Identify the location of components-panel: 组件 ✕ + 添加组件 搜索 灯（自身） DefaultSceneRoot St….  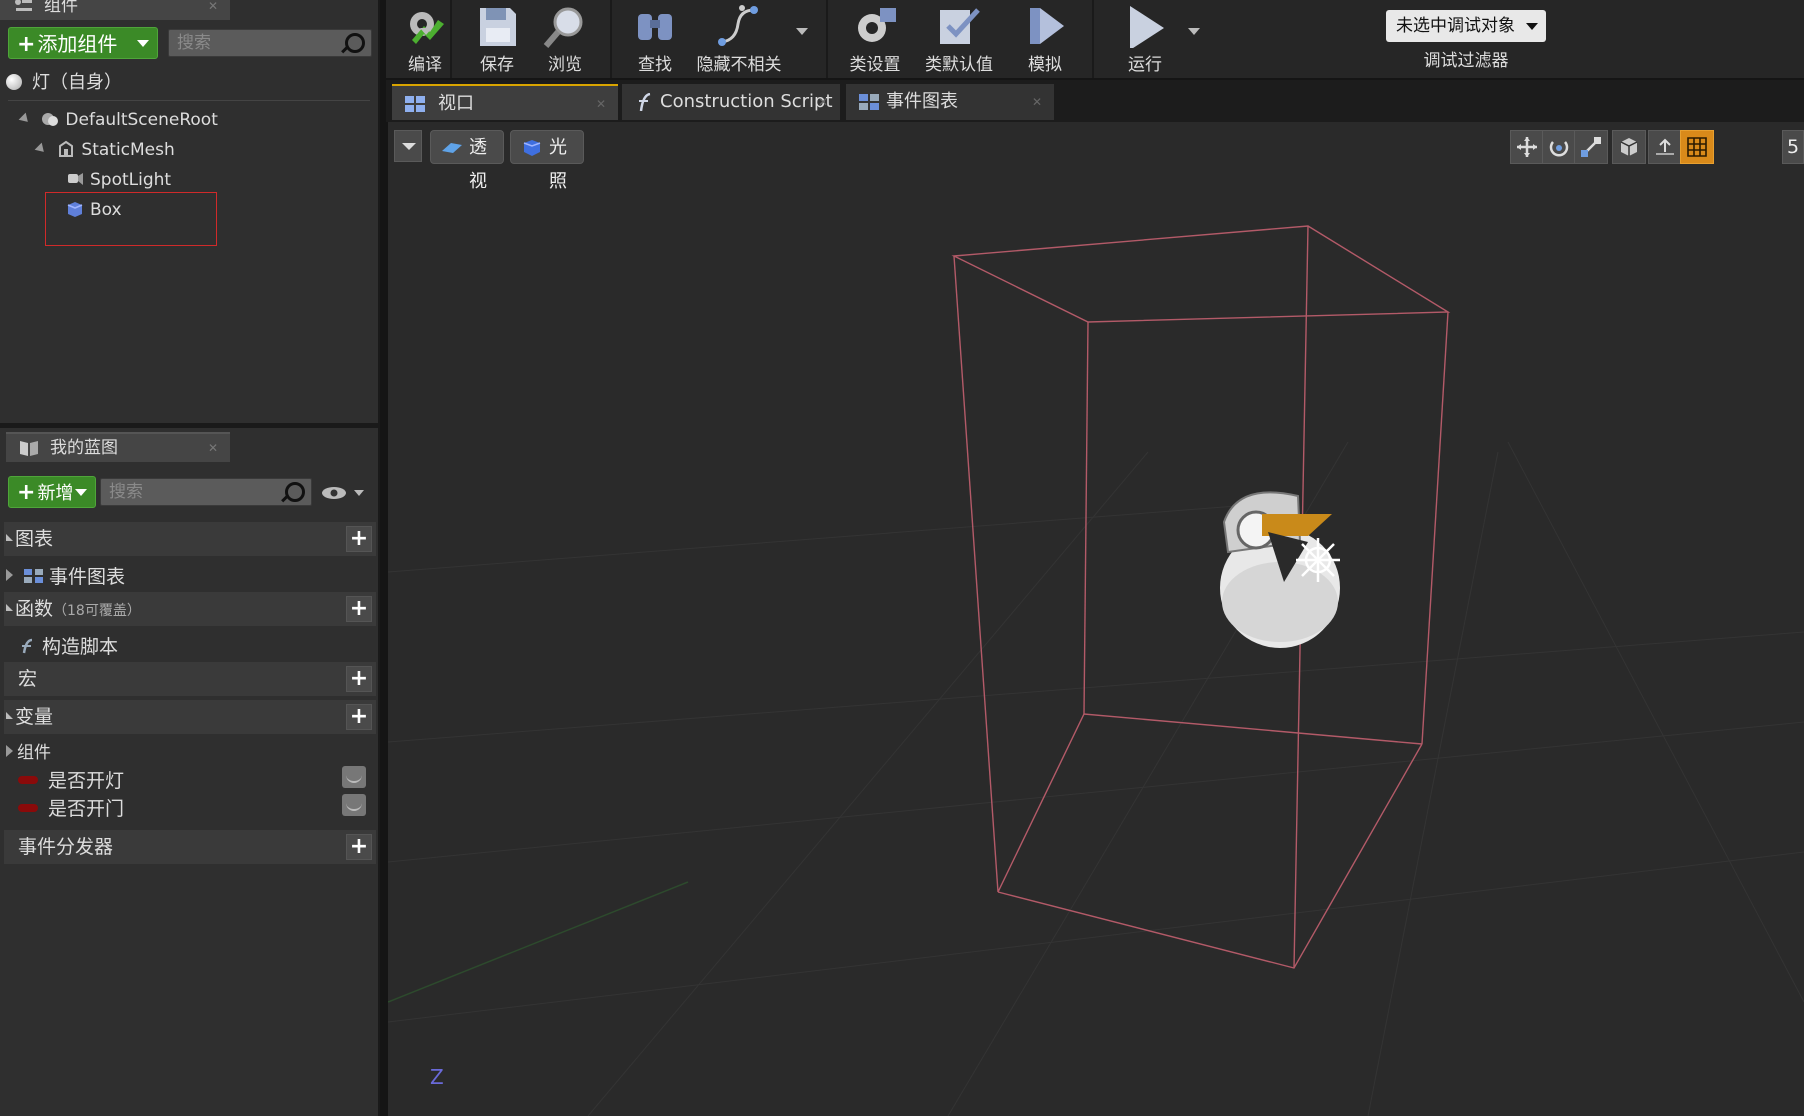
(189, 211).